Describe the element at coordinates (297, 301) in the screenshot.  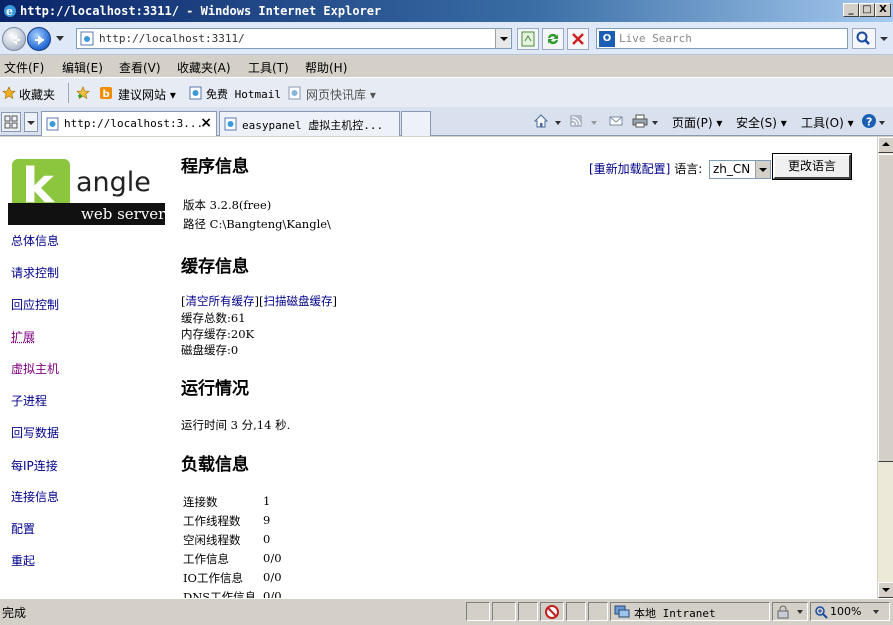
I see `scan-disk-cache-link: 扫描磁盘缓存` at that location.